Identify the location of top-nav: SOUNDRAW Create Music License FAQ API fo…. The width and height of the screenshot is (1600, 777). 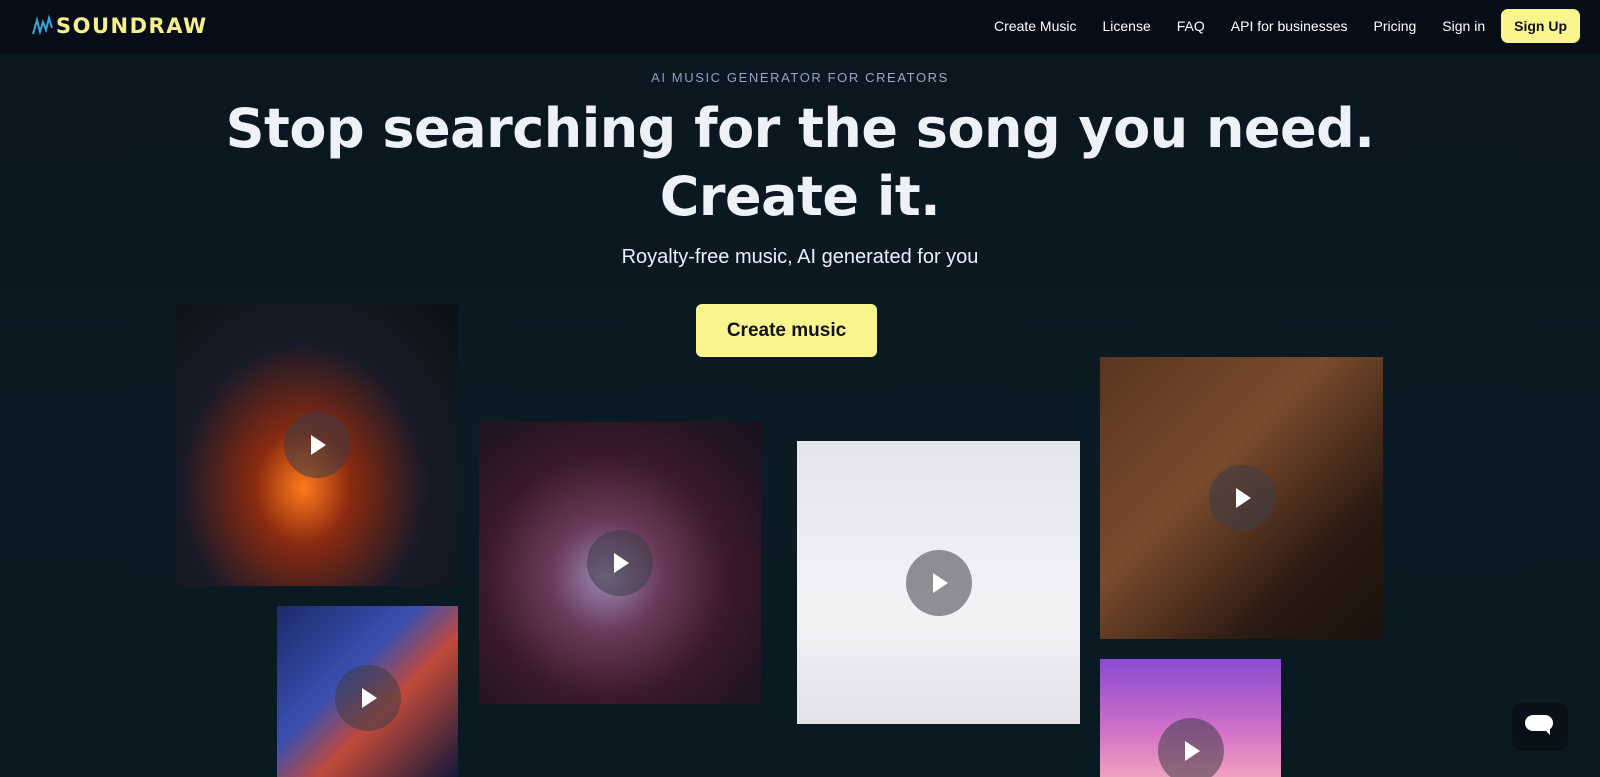
(800, 26).